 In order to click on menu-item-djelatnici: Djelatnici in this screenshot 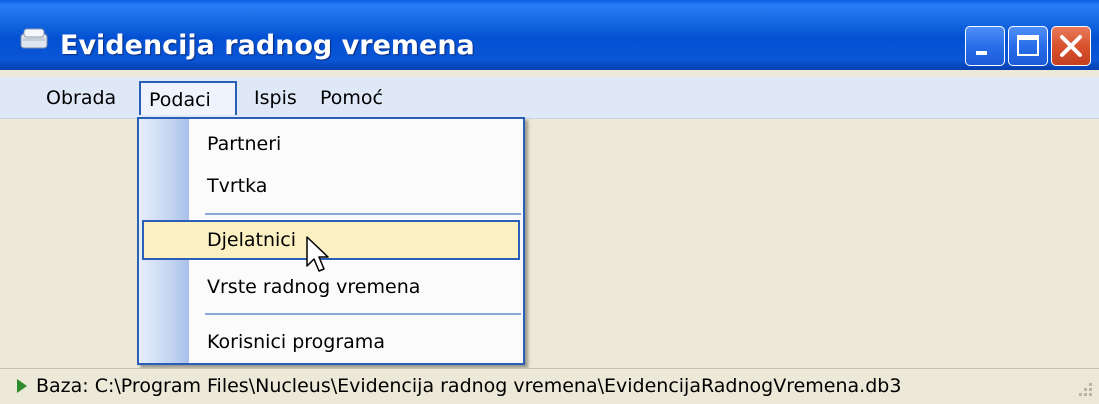, I will do `click(331, 240)`.